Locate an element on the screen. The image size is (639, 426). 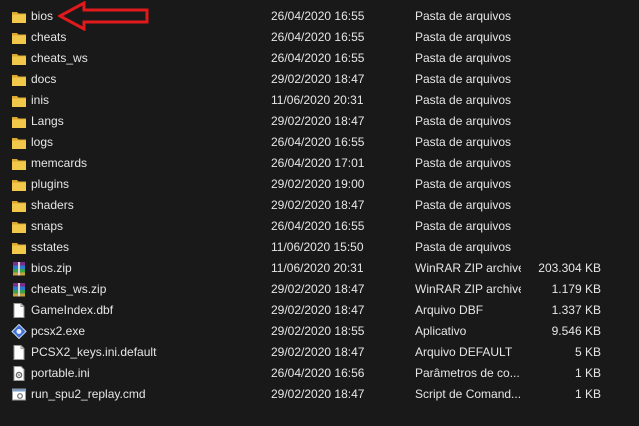
file-name: docs is located at coordinates (44, 79).